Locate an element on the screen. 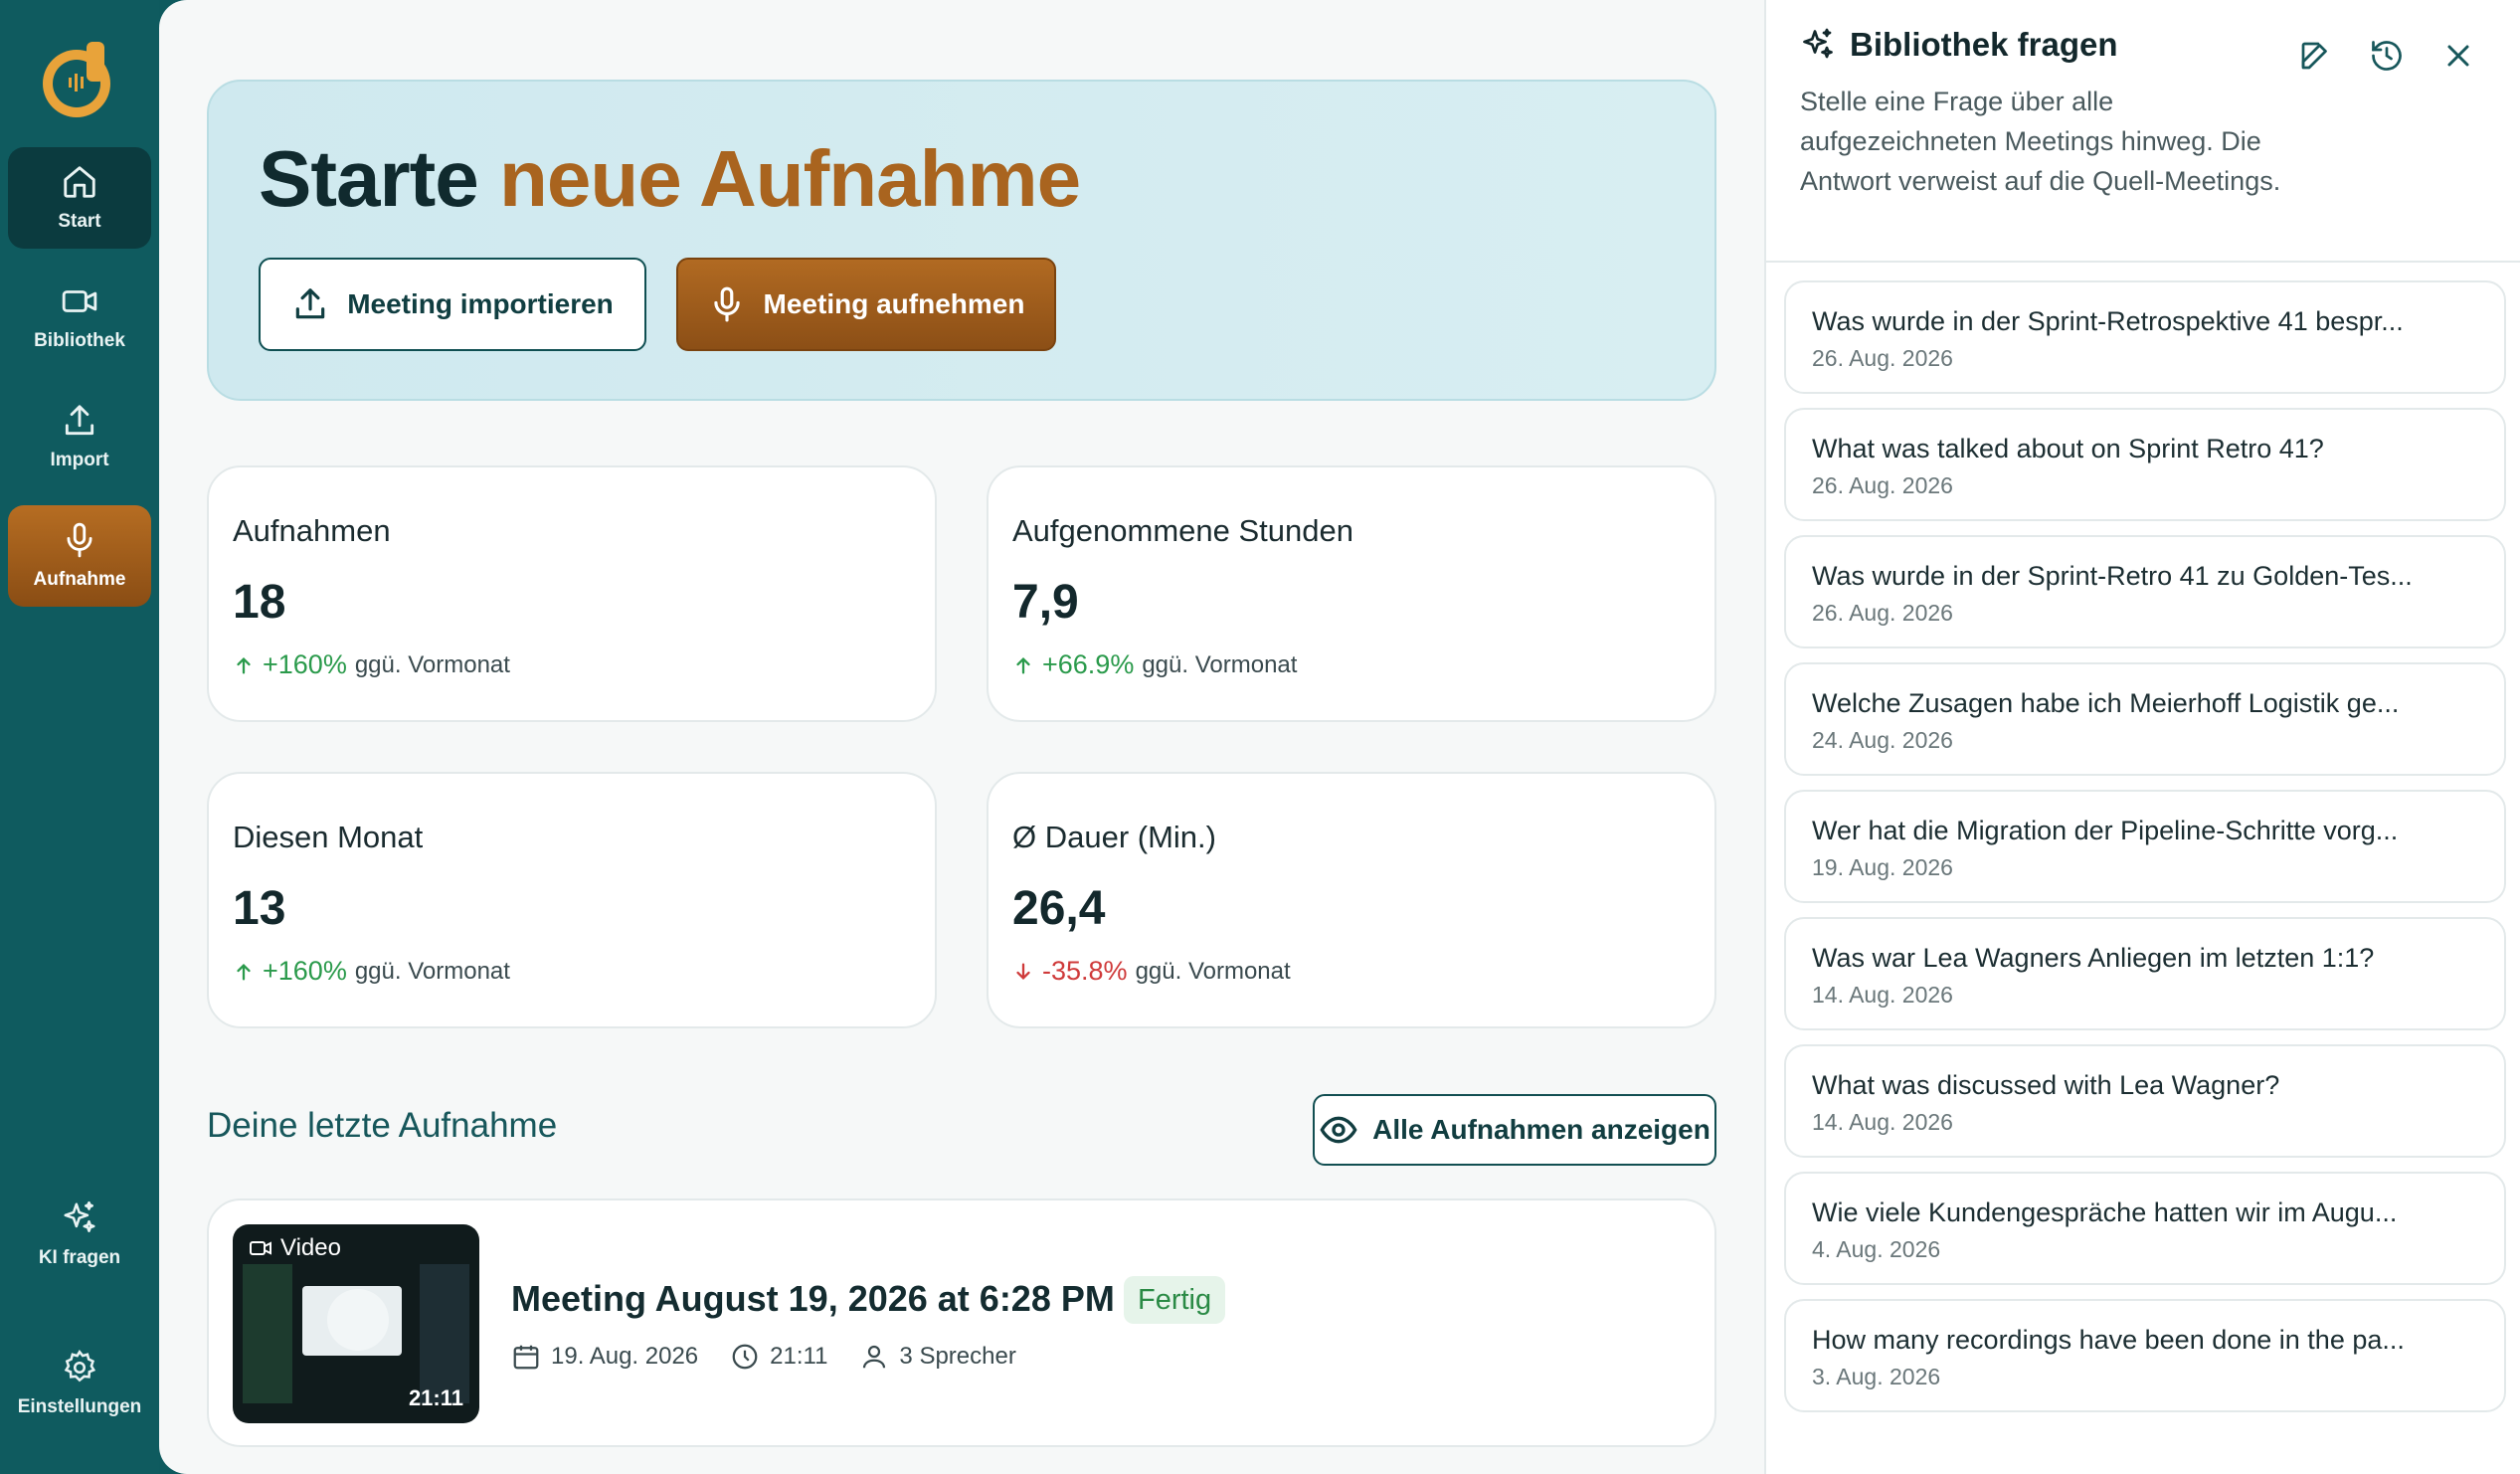 The image size is (2520, 1474). thumbnail-panel-left is located at coordinates (267, 1333).